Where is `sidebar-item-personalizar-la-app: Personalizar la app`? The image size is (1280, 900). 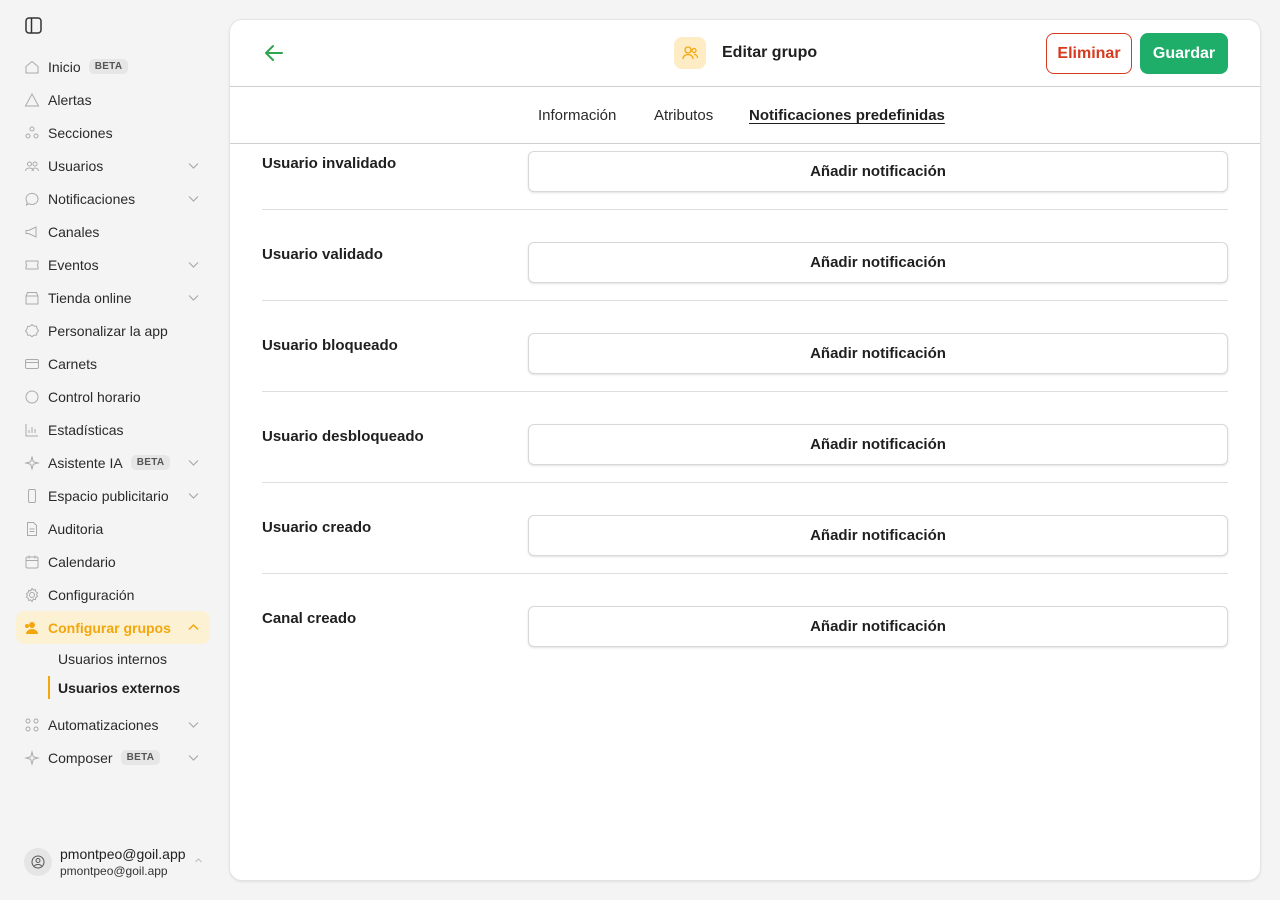
sidebar-item-personalizar-la-app: Personalizar la app is located at coordinates (113, 330).